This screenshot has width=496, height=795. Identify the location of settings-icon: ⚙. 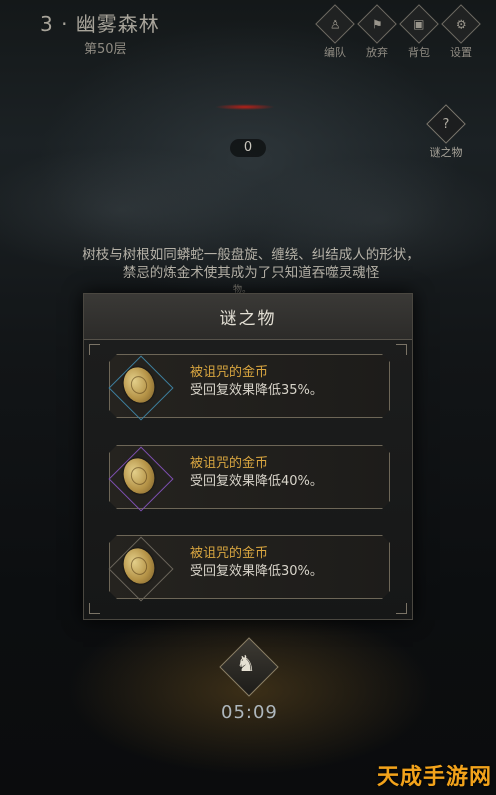
(461, 24).